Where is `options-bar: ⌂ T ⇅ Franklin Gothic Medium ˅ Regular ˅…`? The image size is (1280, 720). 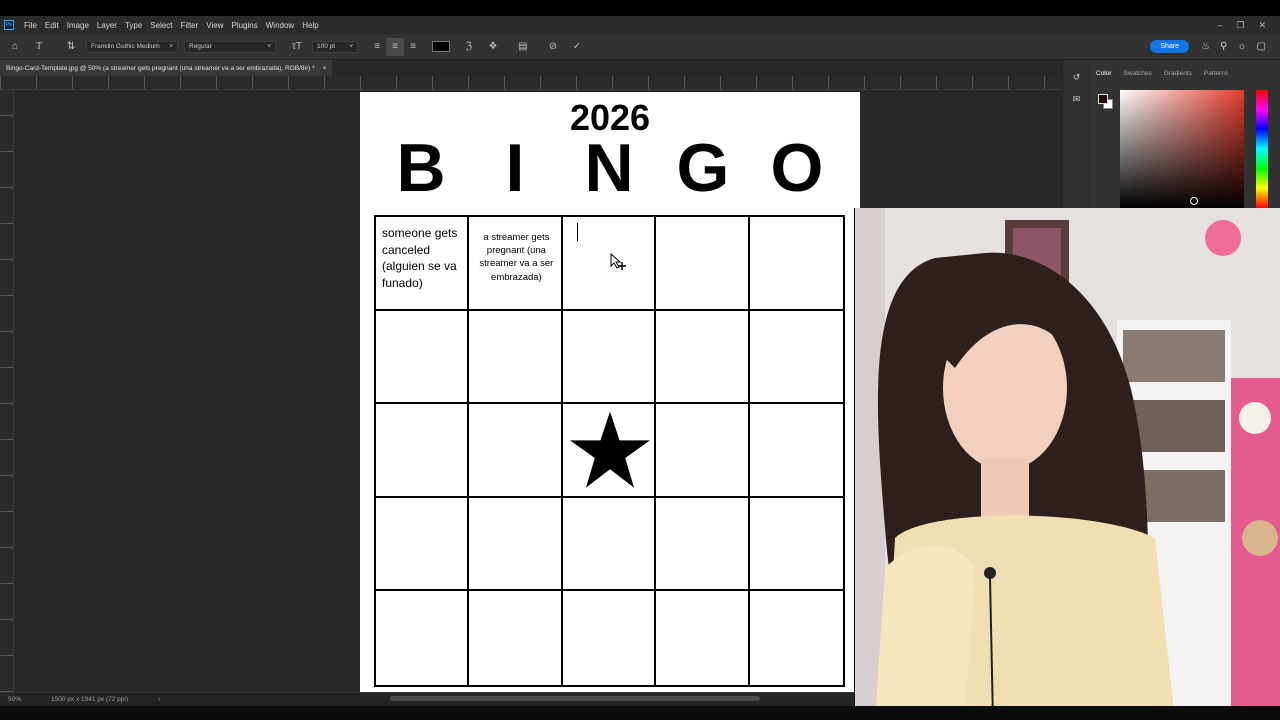
options-bar: ⌂ T ⇅ Franklin Gothic Medium ˅ Regular ˅… is located at coordinates (640, 47).